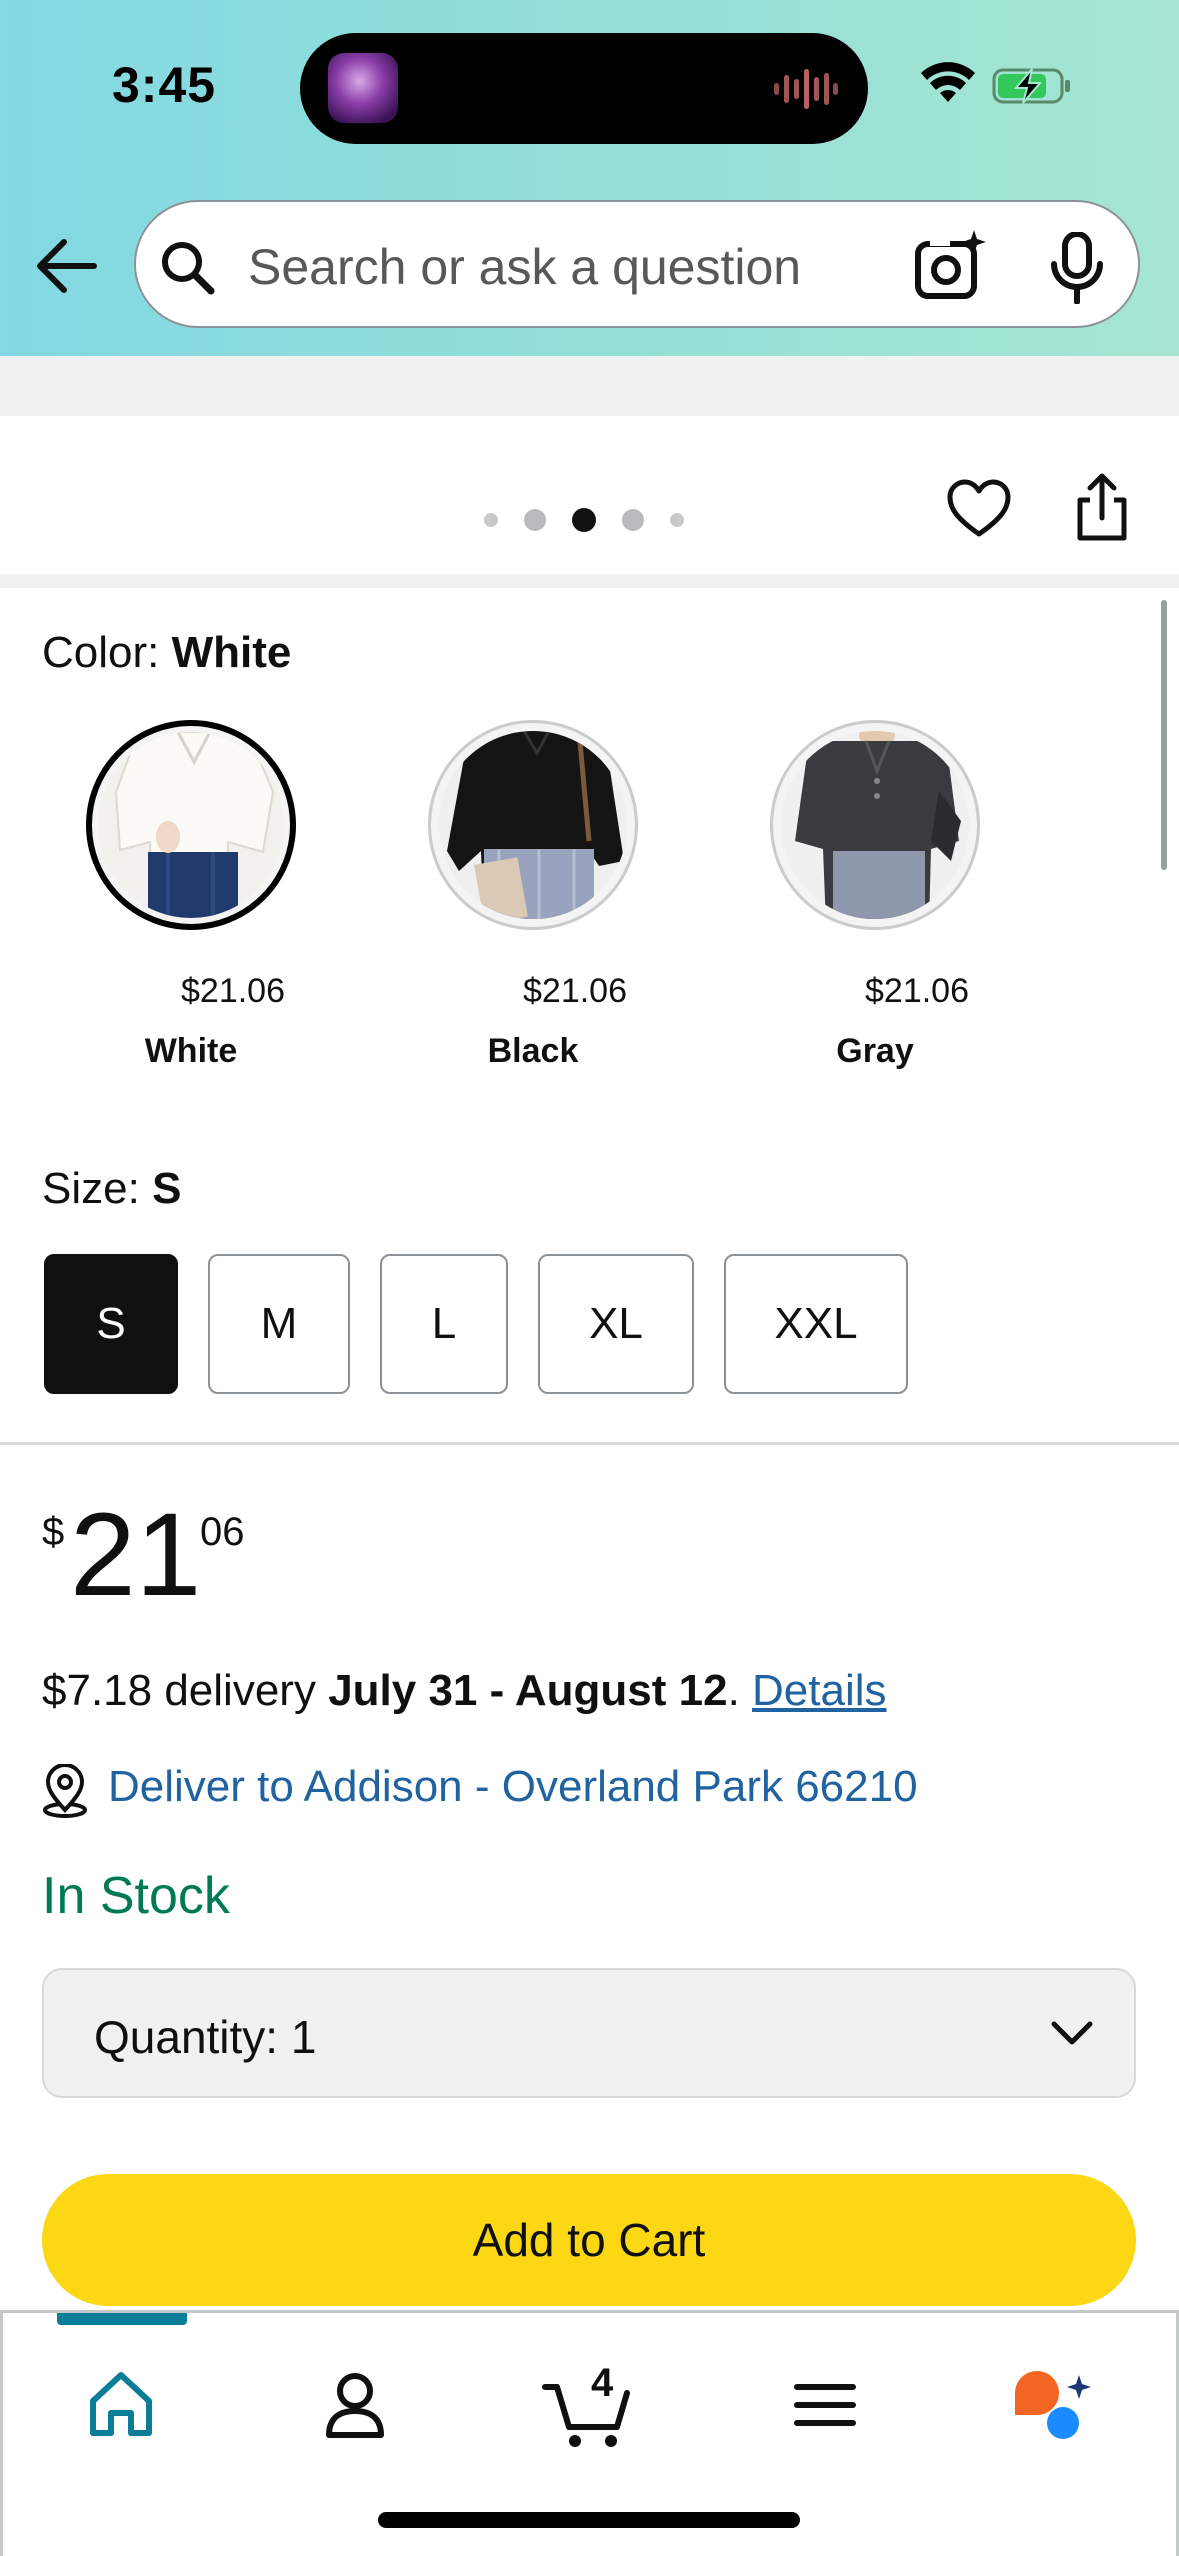  I want to click on back-arrow-icon, so click(66, 266).